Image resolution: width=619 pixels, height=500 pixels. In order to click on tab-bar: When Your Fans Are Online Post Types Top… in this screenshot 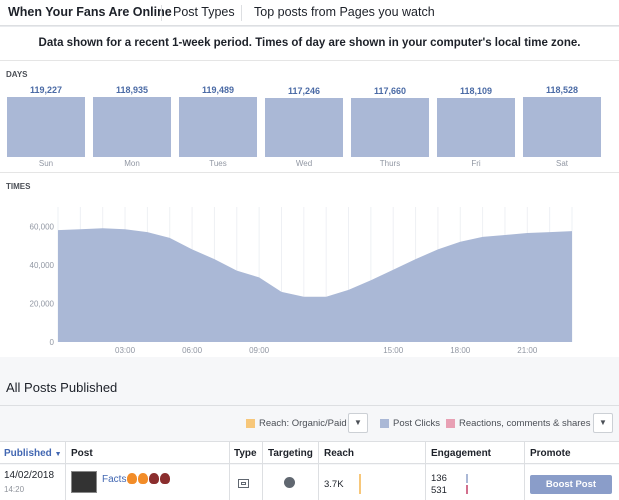, I will do `click(309, 13)`.